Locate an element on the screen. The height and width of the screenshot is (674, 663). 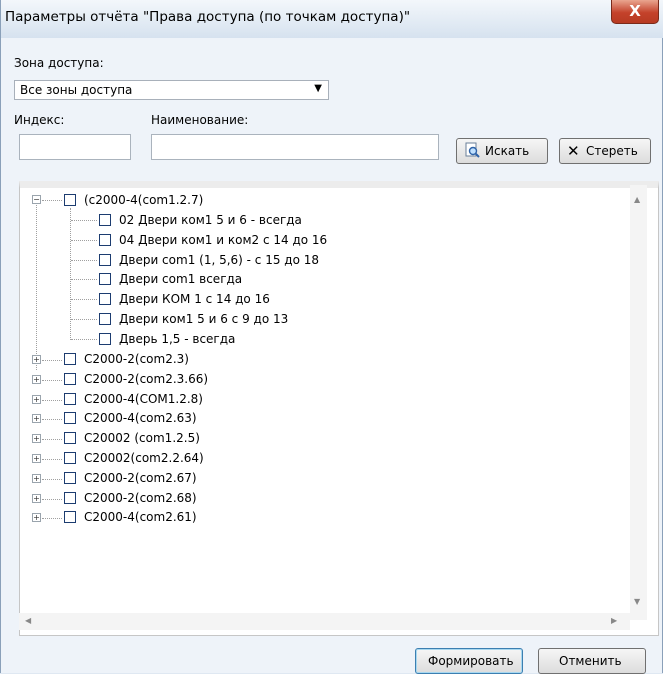
scroll-up-icon: ▲ is located at coordinates (637, 199).